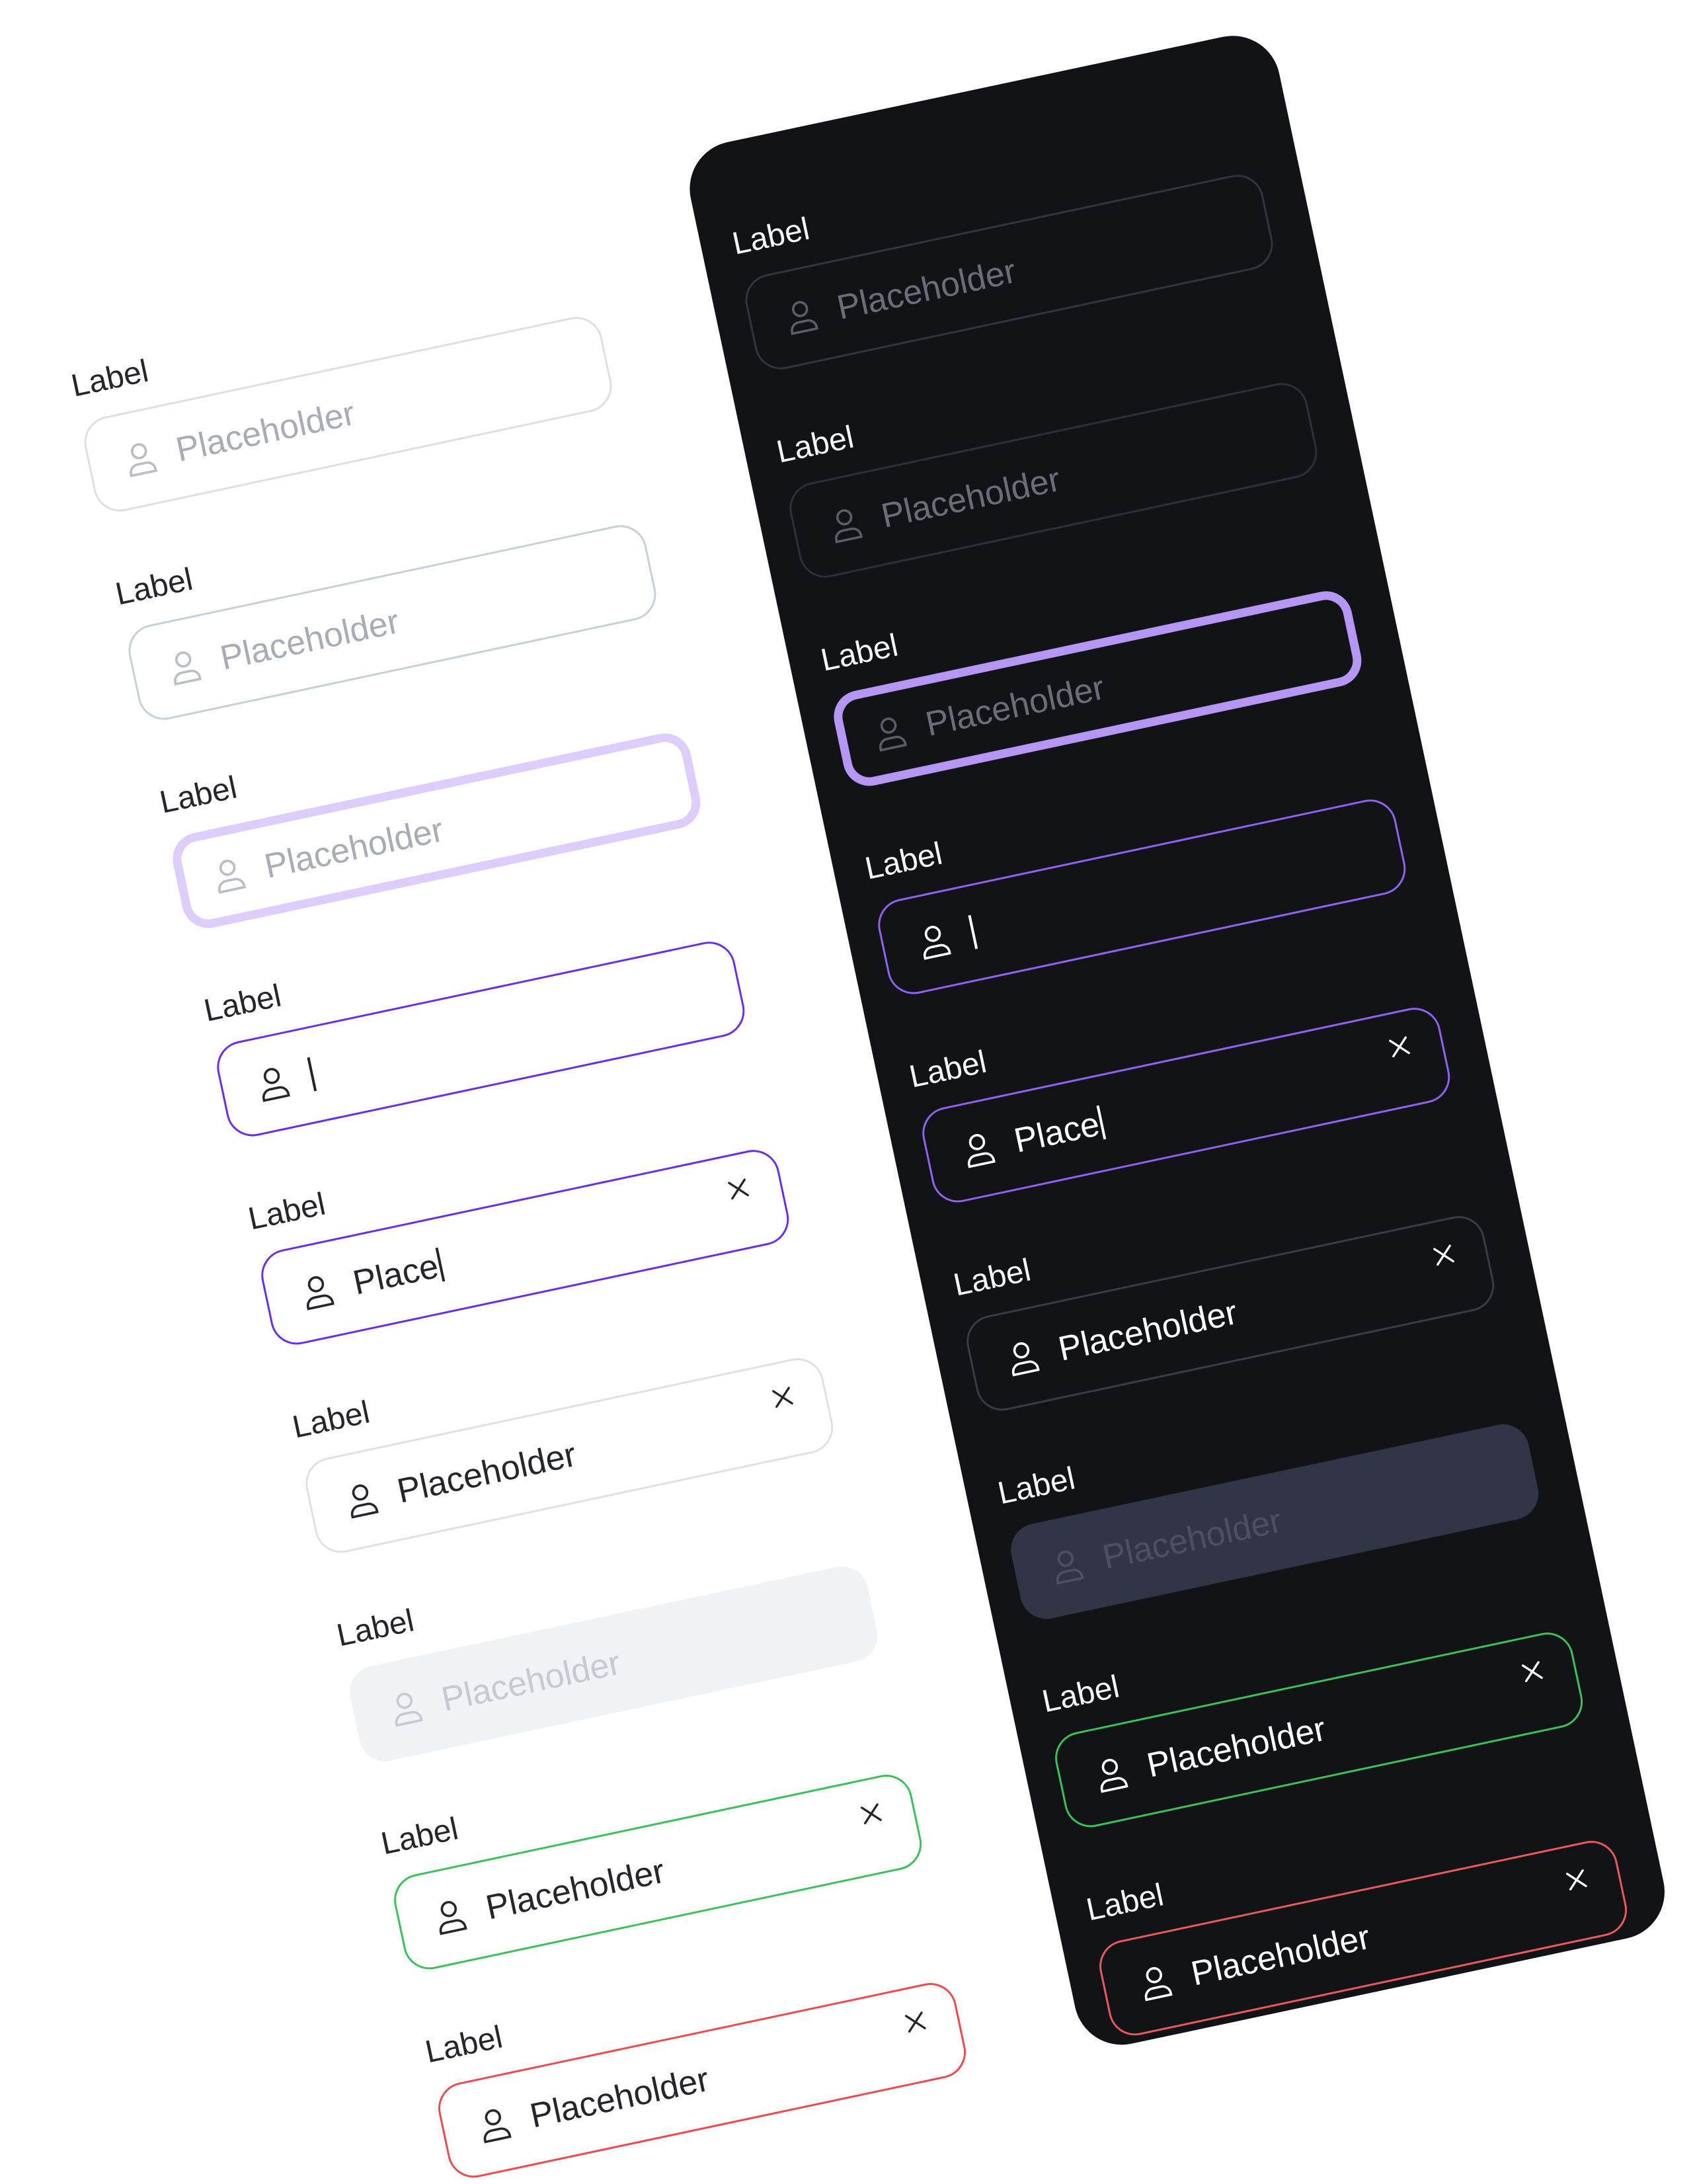  I want to click on input-box: Place, so click(525, 1247).